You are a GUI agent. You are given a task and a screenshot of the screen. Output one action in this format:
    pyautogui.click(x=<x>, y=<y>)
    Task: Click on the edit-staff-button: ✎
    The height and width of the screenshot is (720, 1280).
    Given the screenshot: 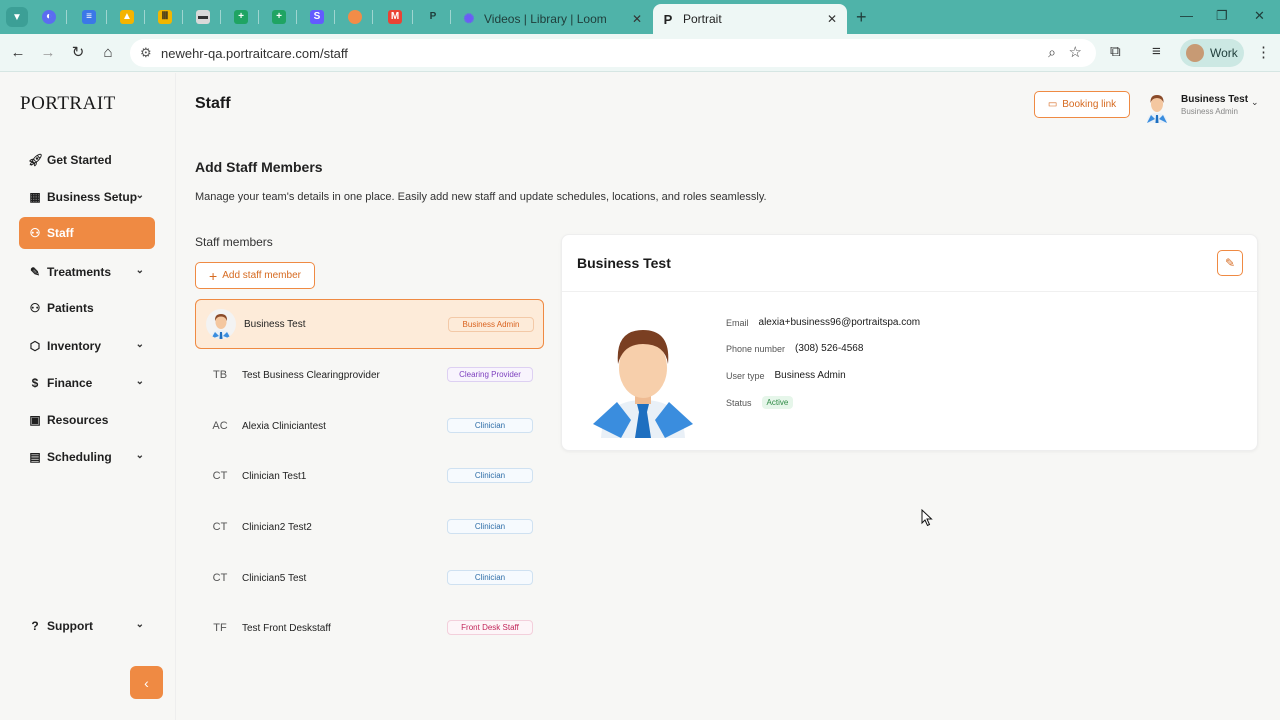 What is the action you would take?
    pyautogui.click(x=1230, y=263)
    